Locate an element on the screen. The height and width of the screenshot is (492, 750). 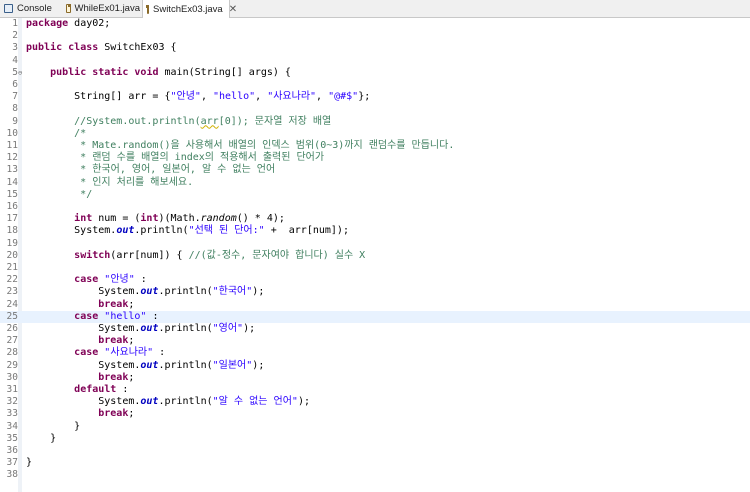
code-text: package day02; is located at coordinates (68, 23).